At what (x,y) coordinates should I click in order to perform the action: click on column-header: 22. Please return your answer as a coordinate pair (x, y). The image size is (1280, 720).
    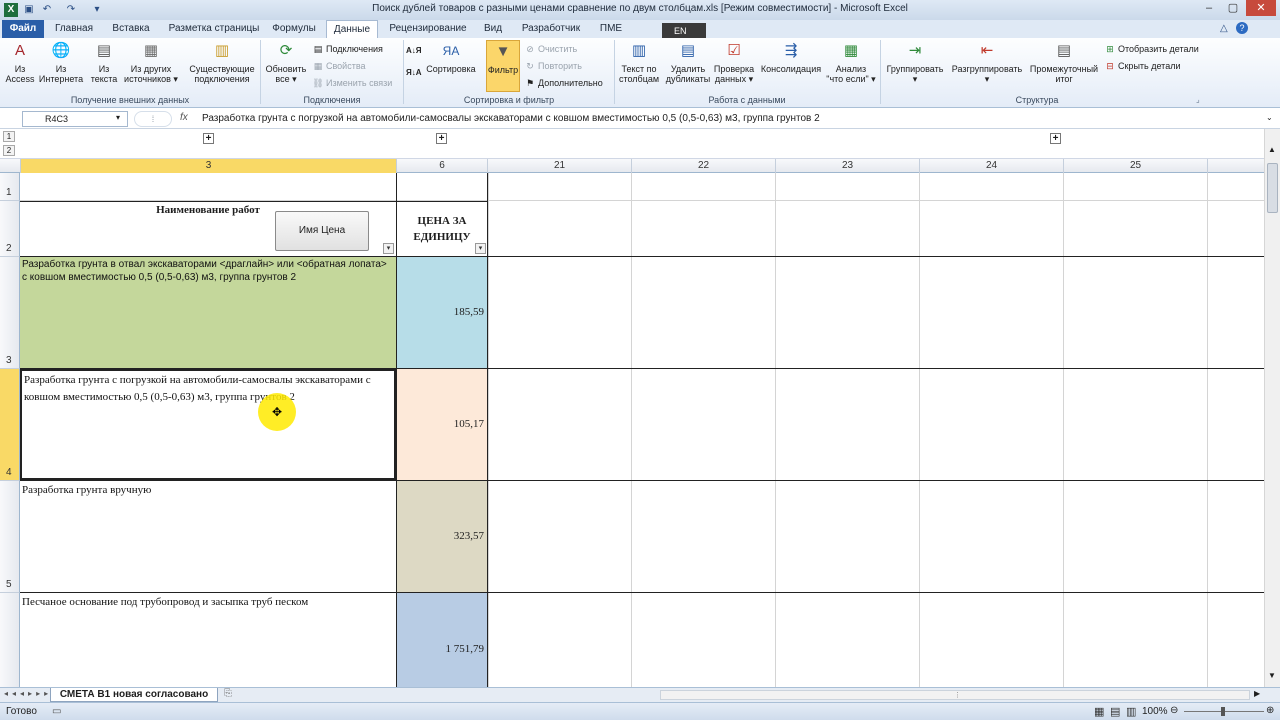
    Looking at the image, I should click on (704, 166).